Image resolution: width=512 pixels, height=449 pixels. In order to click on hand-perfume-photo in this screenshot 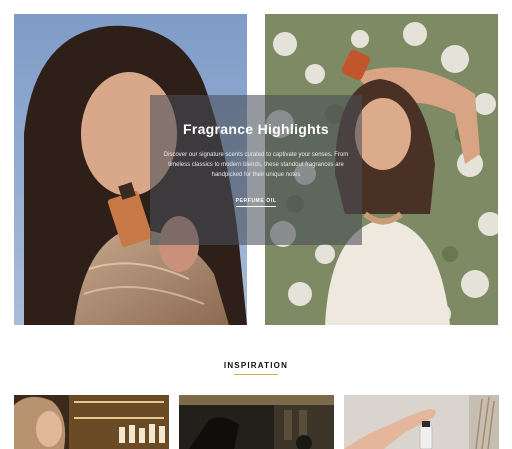, I will do `click(421, 422)`.